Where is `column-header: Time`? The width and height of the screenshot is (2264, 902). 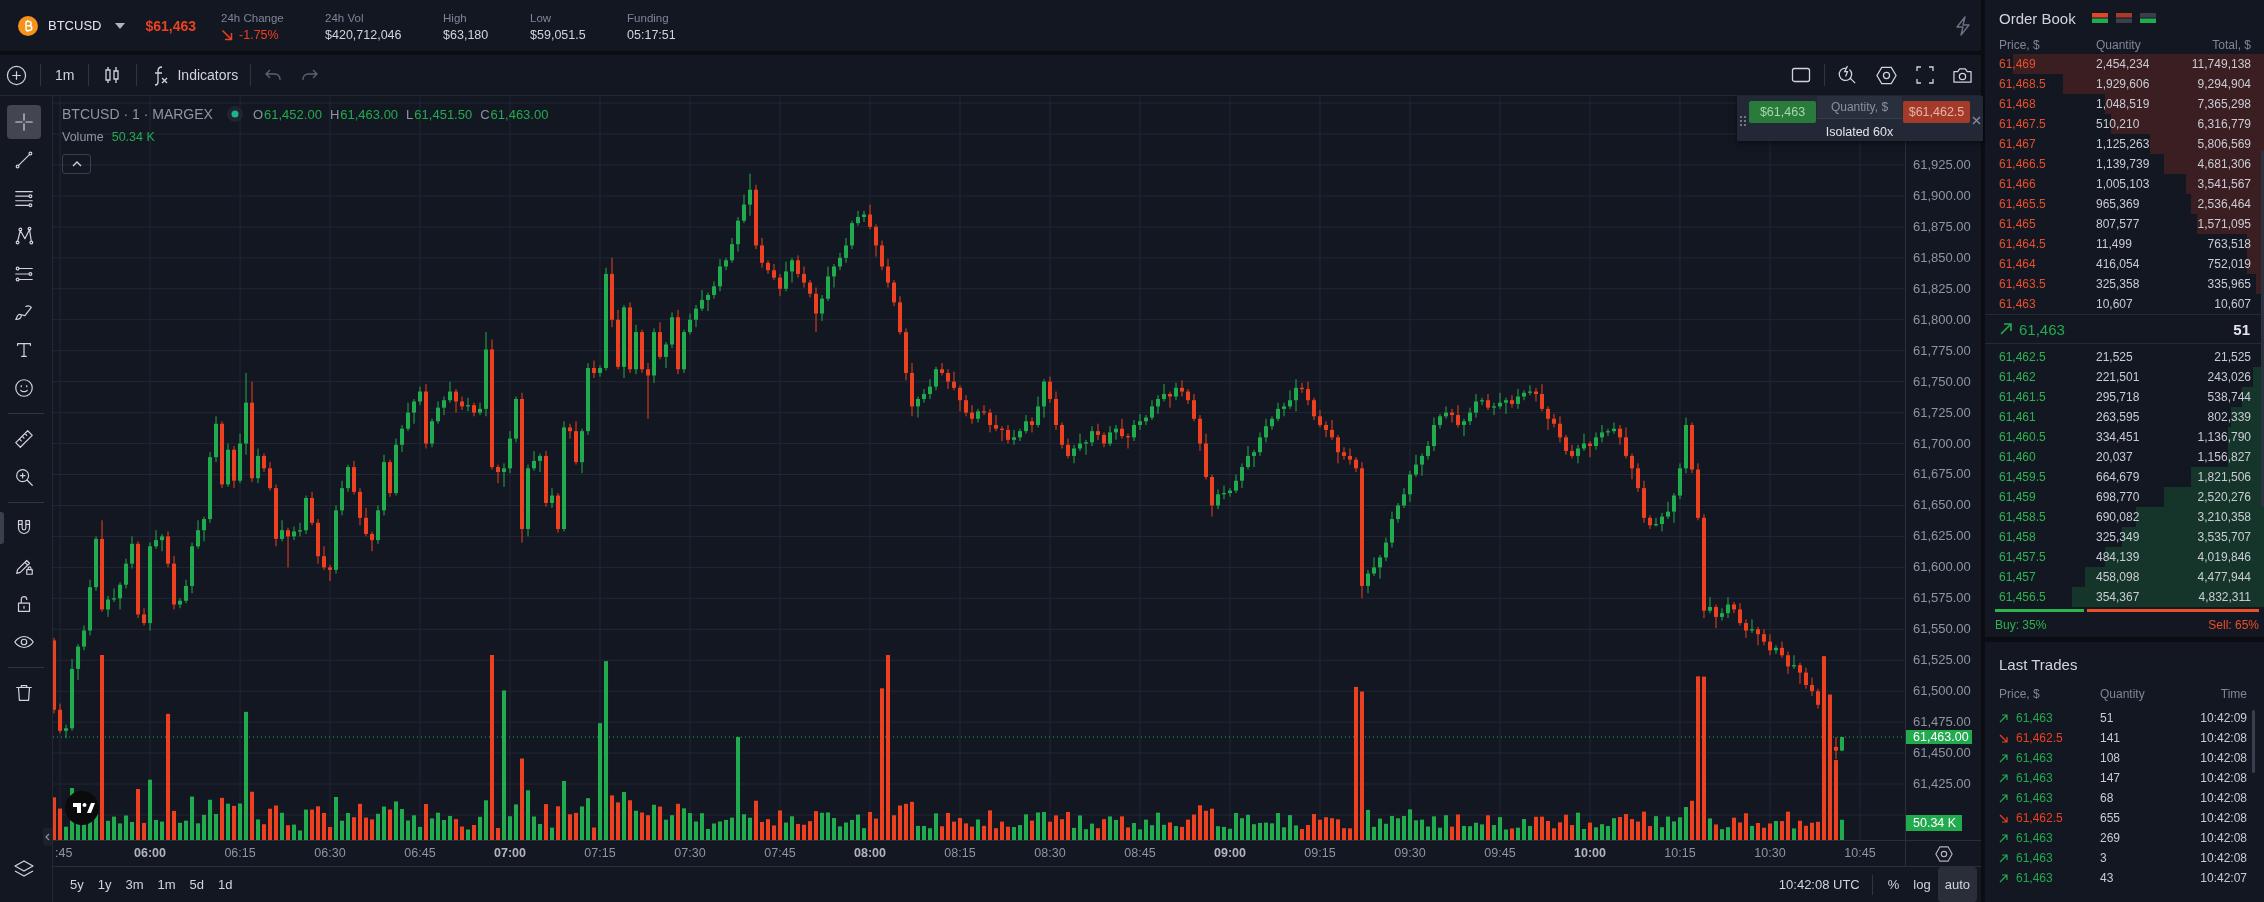
column-header: Time is located at coordinates (2233, 694).